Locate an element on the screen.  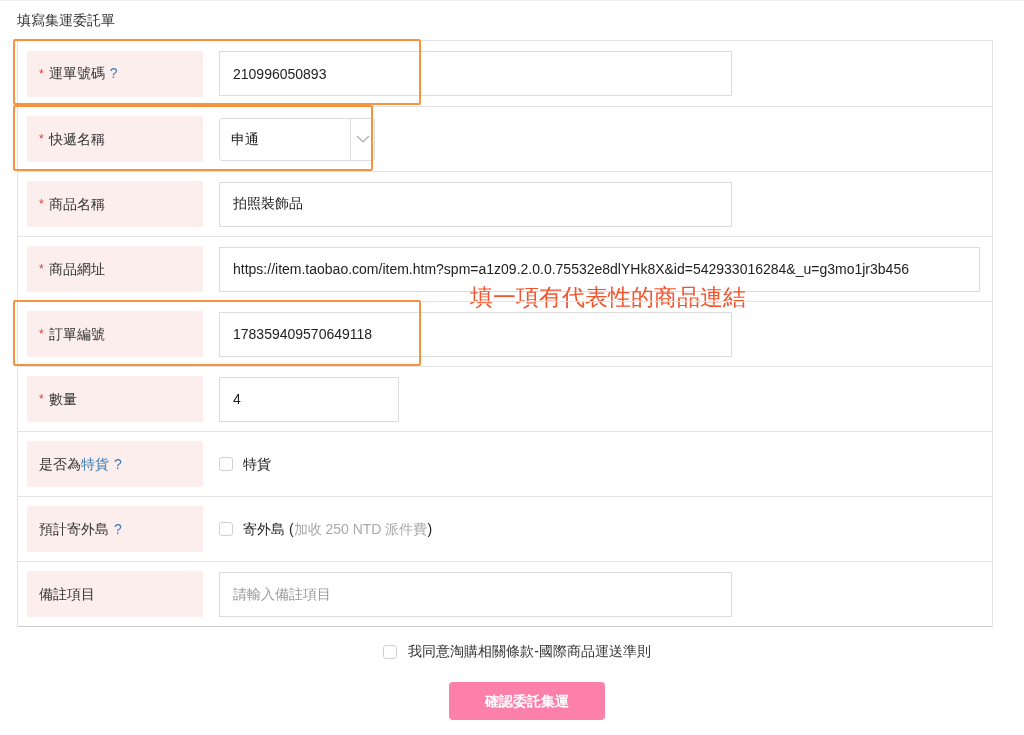
field-label: 運單號碼 is located at coordinates (76, 73).